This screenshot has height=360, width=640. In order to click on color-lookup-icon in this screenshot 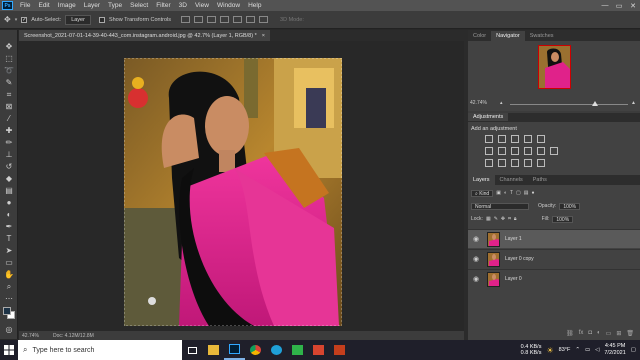, I will do `click(554, 151)`.